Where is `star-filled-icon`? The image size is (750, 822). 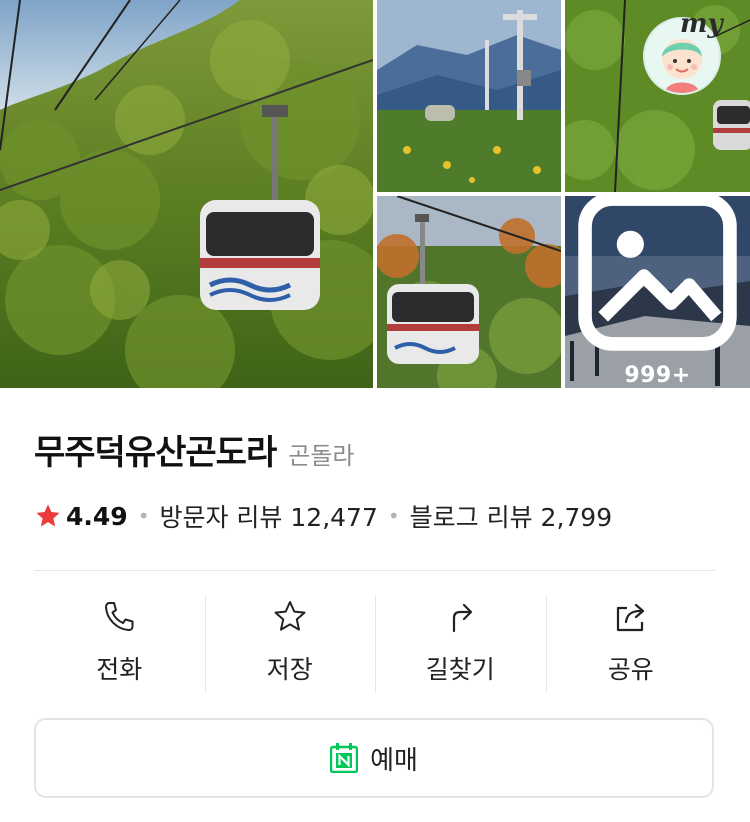
star-filled-icon is located at coordinates (48, 515).